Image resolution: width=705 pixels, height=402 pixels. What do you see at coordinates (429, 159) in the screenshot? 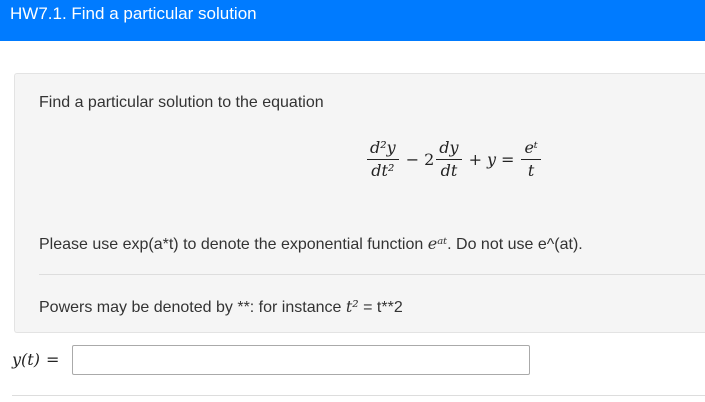
I see `coefficient-two: 2` at bounding box center [429, 159].